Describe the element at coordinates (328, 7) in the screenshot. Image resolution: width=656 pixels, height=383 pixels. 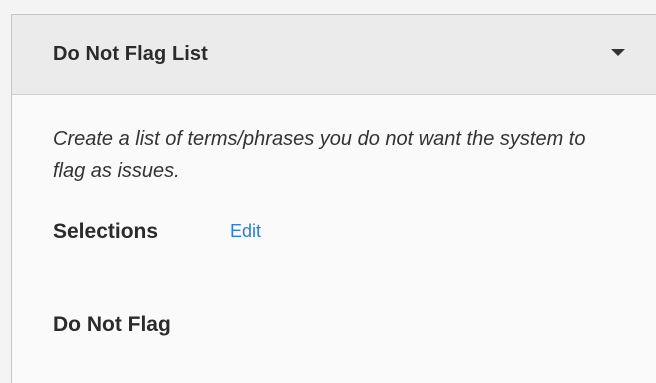
I see `top-strip` at that location.